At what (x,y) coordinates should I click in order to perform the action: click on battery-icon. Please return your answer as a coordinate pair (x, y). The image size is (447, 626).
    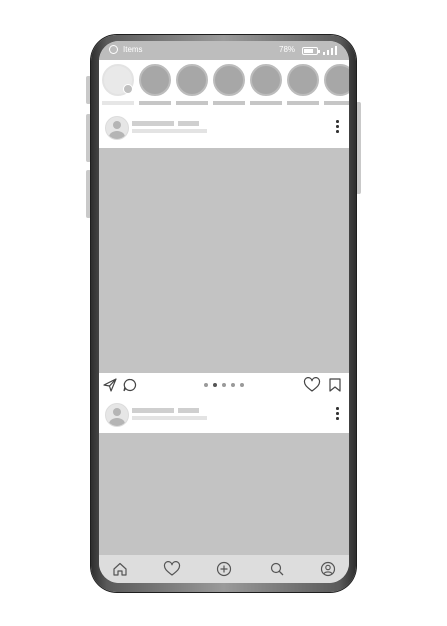
    Looking at the image, I should click on (311, 51).